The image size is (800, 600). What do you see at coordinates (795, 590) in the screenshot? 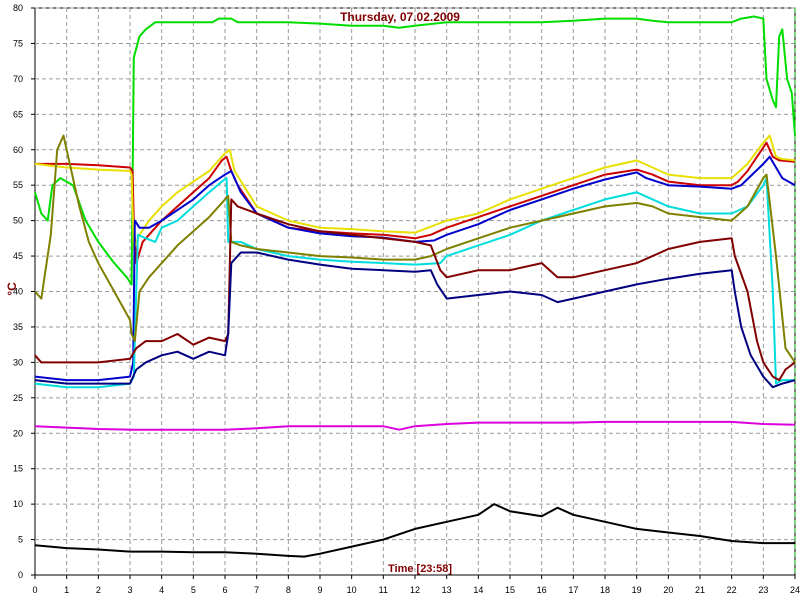
I see `x-tick-label: 24` at bounding box center [795, 590].